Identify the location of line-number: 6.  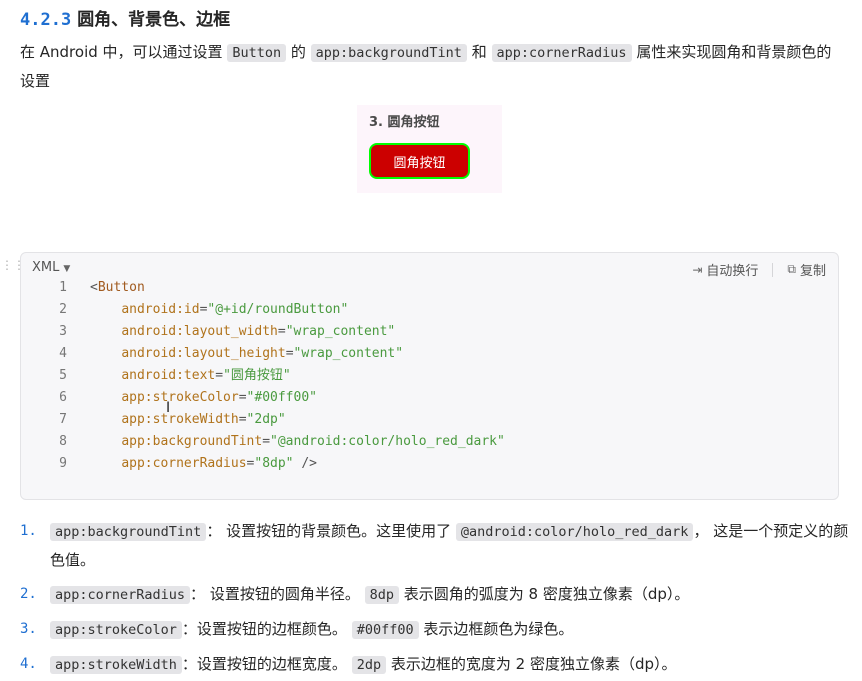
(63, 397).